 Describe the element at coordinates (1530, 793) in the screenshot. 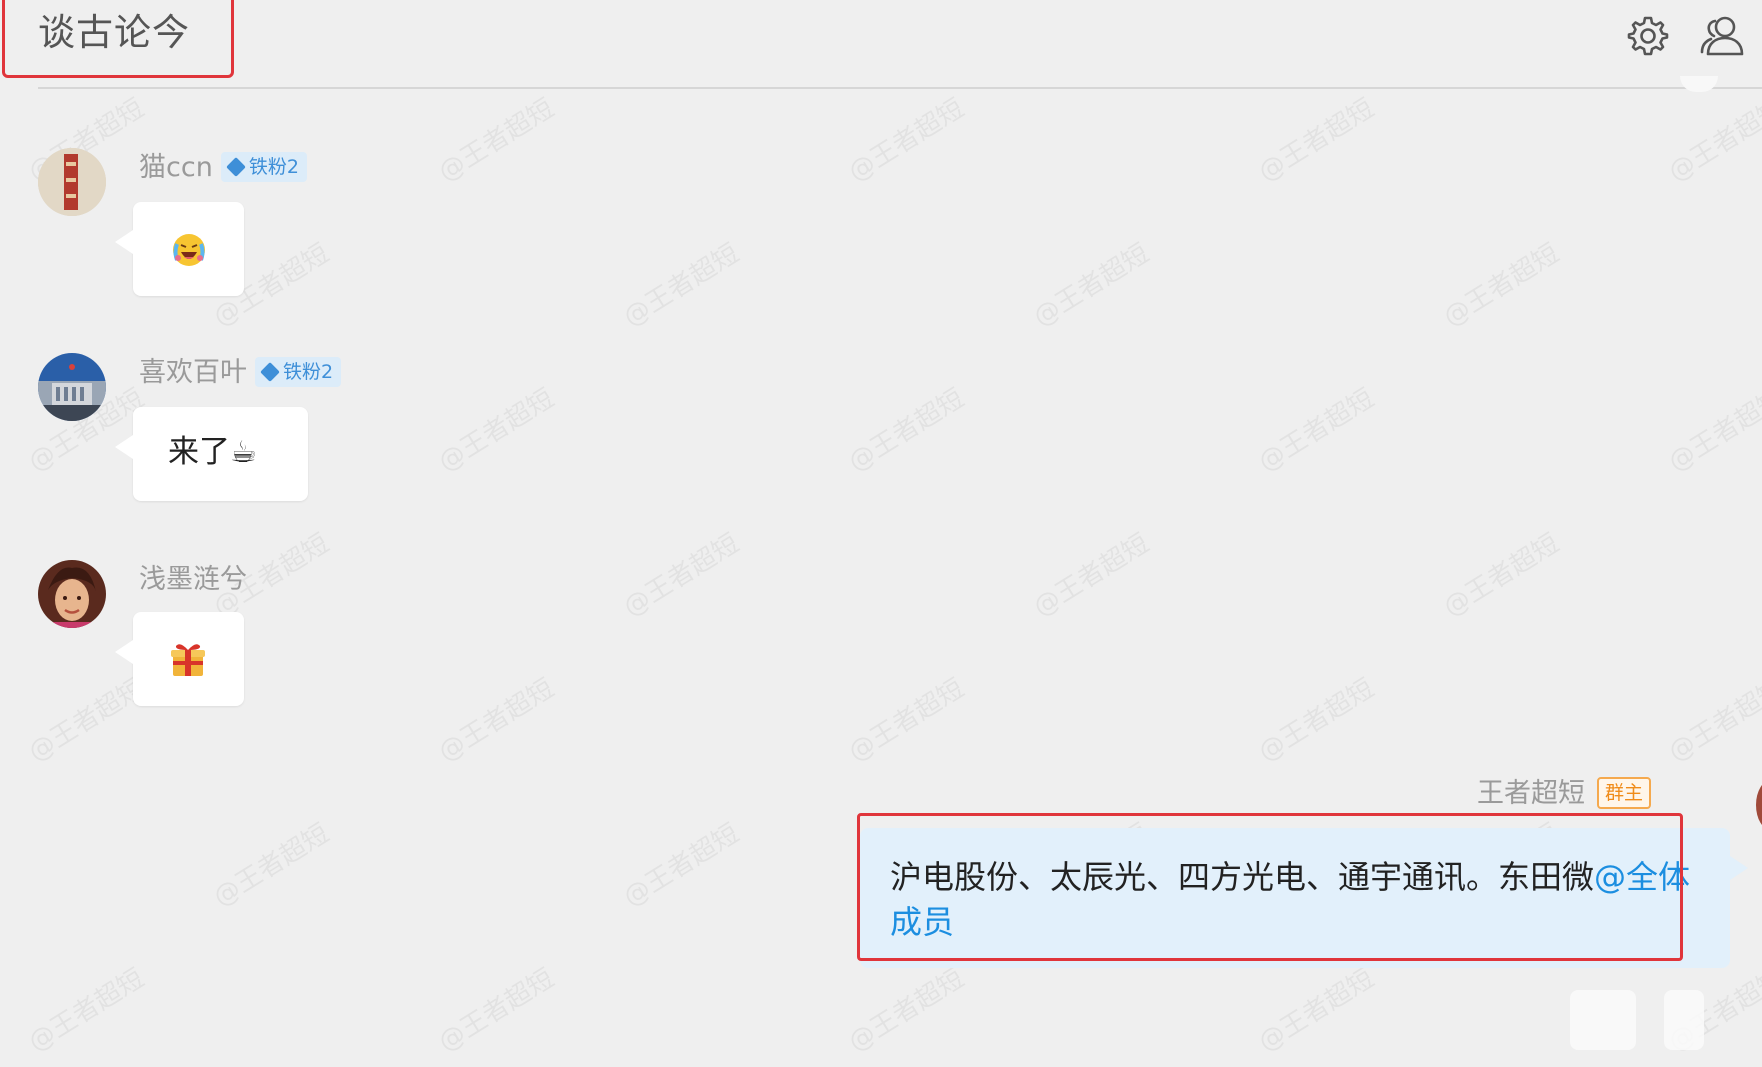

I see `sender-label: 王者超短` at that location.